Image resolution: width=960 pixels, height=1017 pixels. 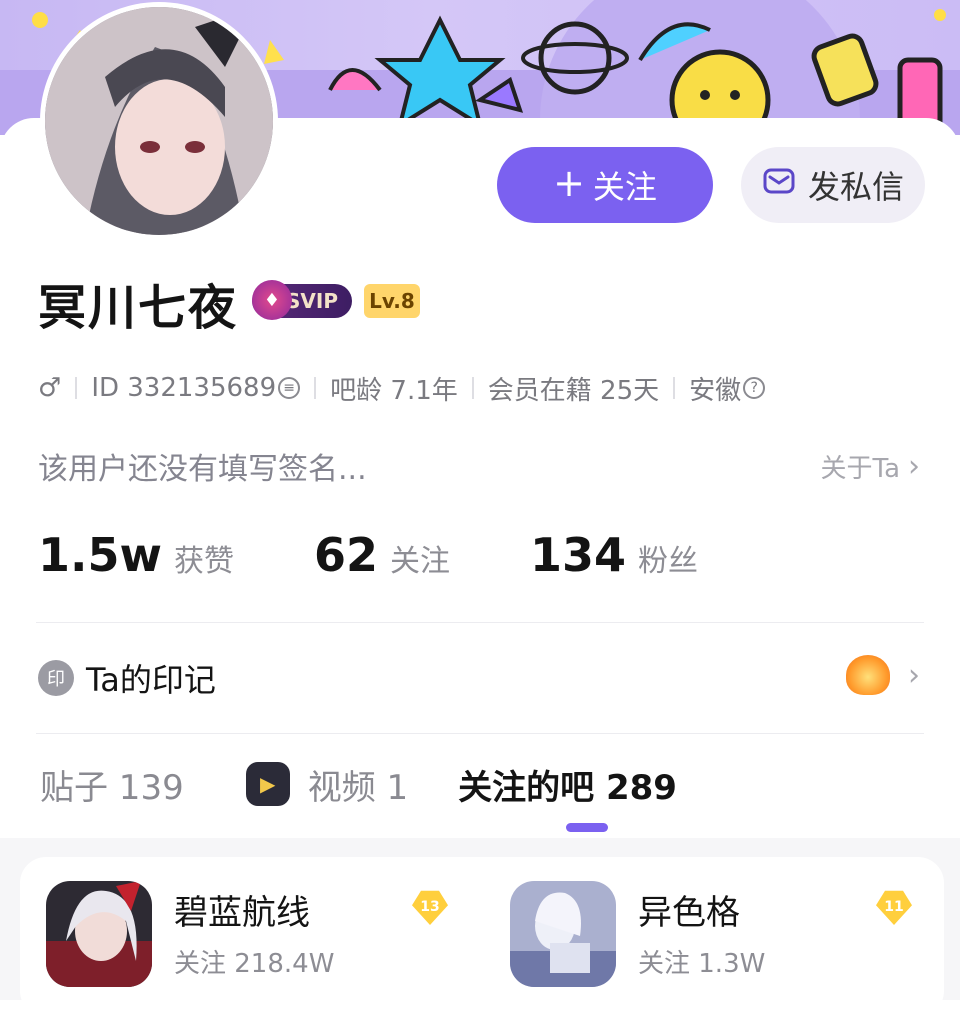 I want to click on forum-name: 异色格, so click(x=689, y=913).